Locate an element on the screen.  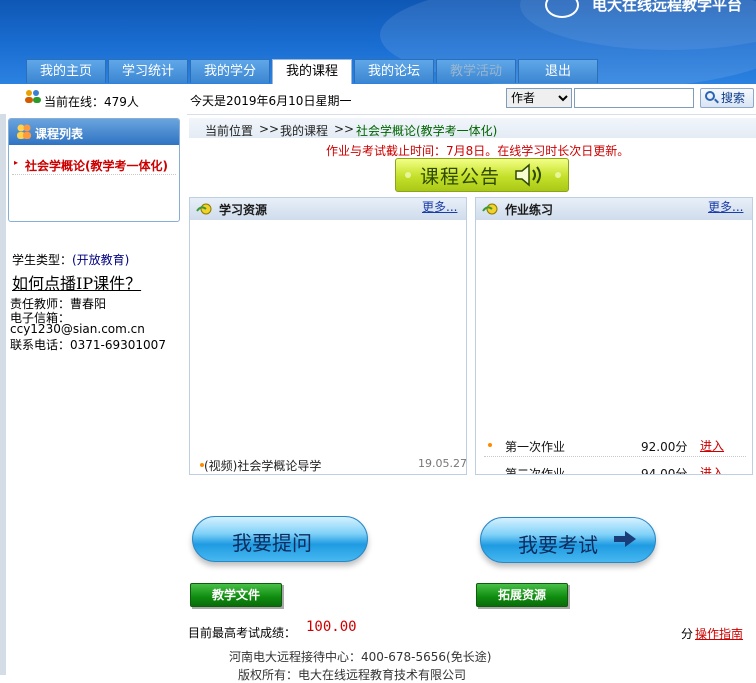
homework-item-label: 第二次作业 is located at coordinates (535, 469).